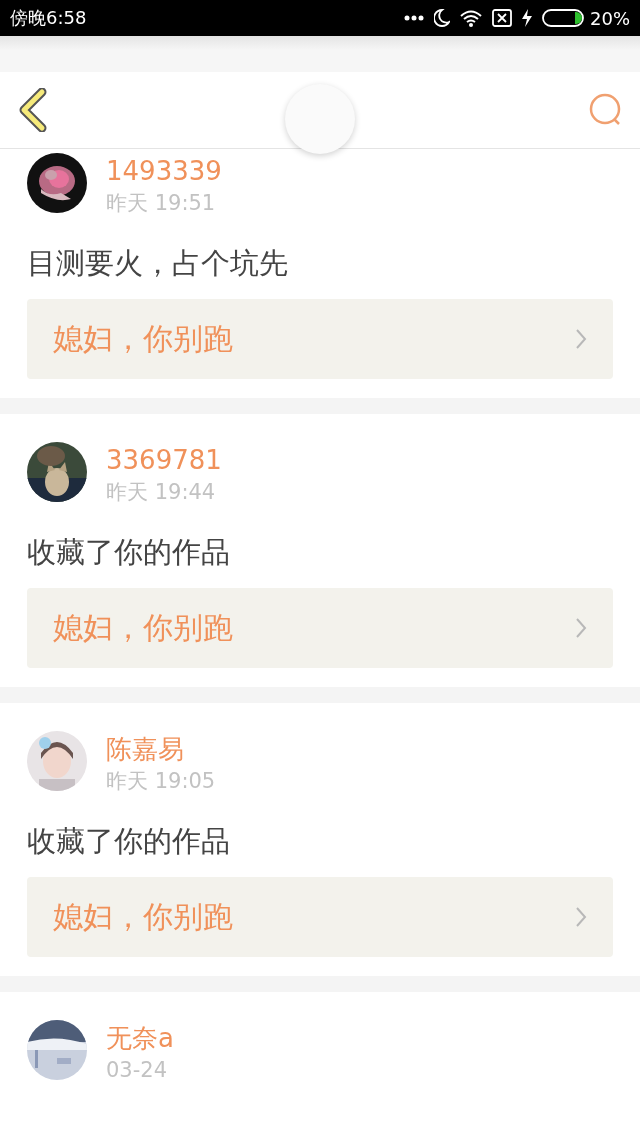 The width and height of the screenshot is (640, 1138). I want to click on message-time: 03-24, so click(137, 1070).